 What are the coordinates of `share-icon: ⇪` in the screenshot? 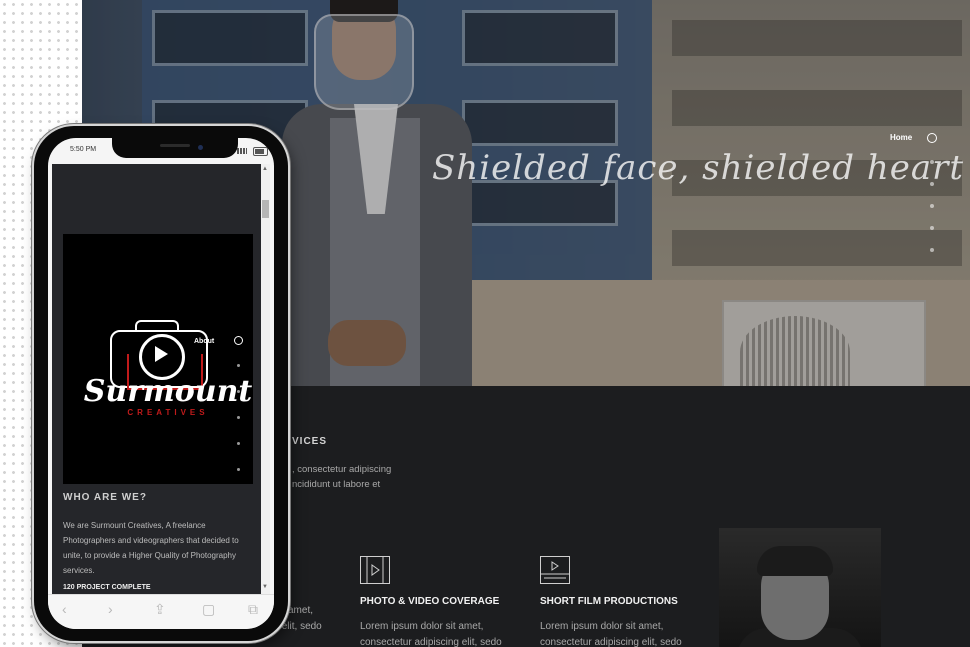 It's located at (160, 609).